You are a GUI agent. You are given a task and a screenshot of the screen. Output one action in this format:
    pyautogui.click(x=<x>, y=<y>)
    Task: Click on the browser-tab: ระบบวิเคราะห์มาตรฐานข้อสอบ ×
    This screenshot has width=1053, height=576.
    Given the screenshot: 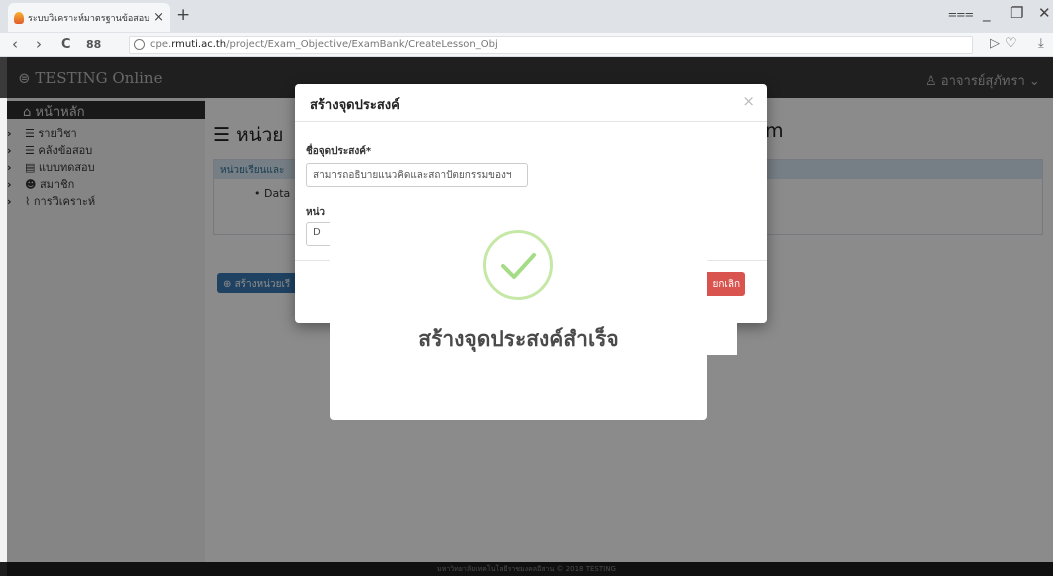 What is the action you would take?
    pyautogui.click(x=89, y=17)
    